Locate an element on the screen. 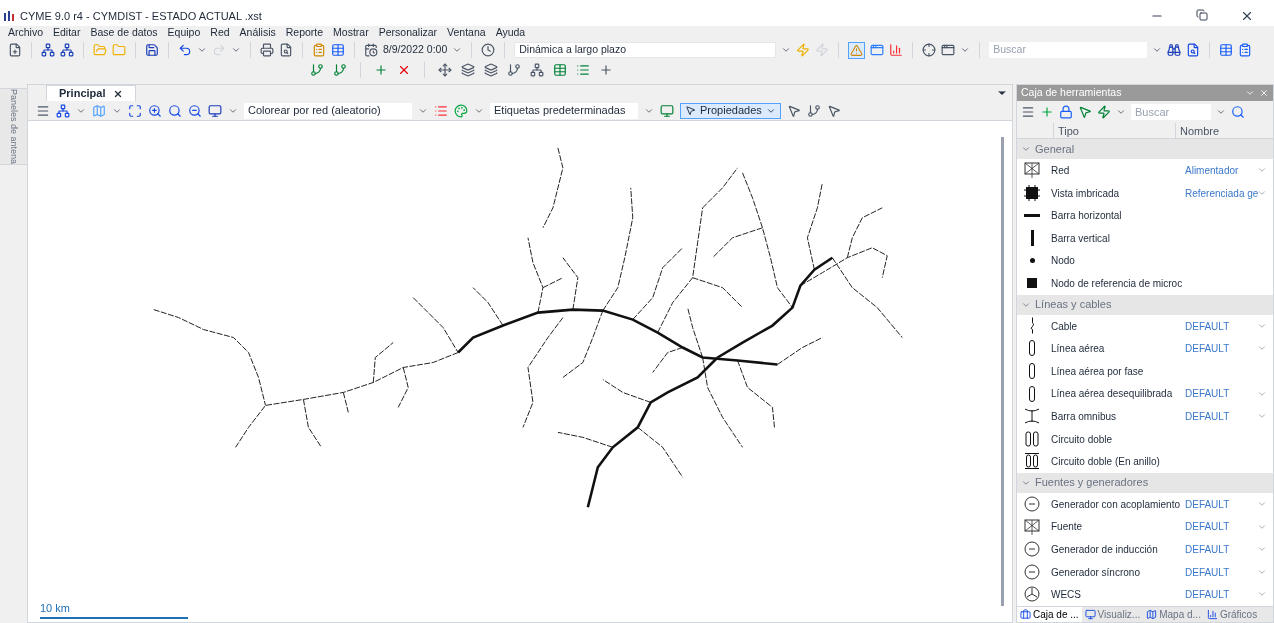 This screenshot has width=1274, height=623. zoom-out-icon is located at coordinates (195, 110).